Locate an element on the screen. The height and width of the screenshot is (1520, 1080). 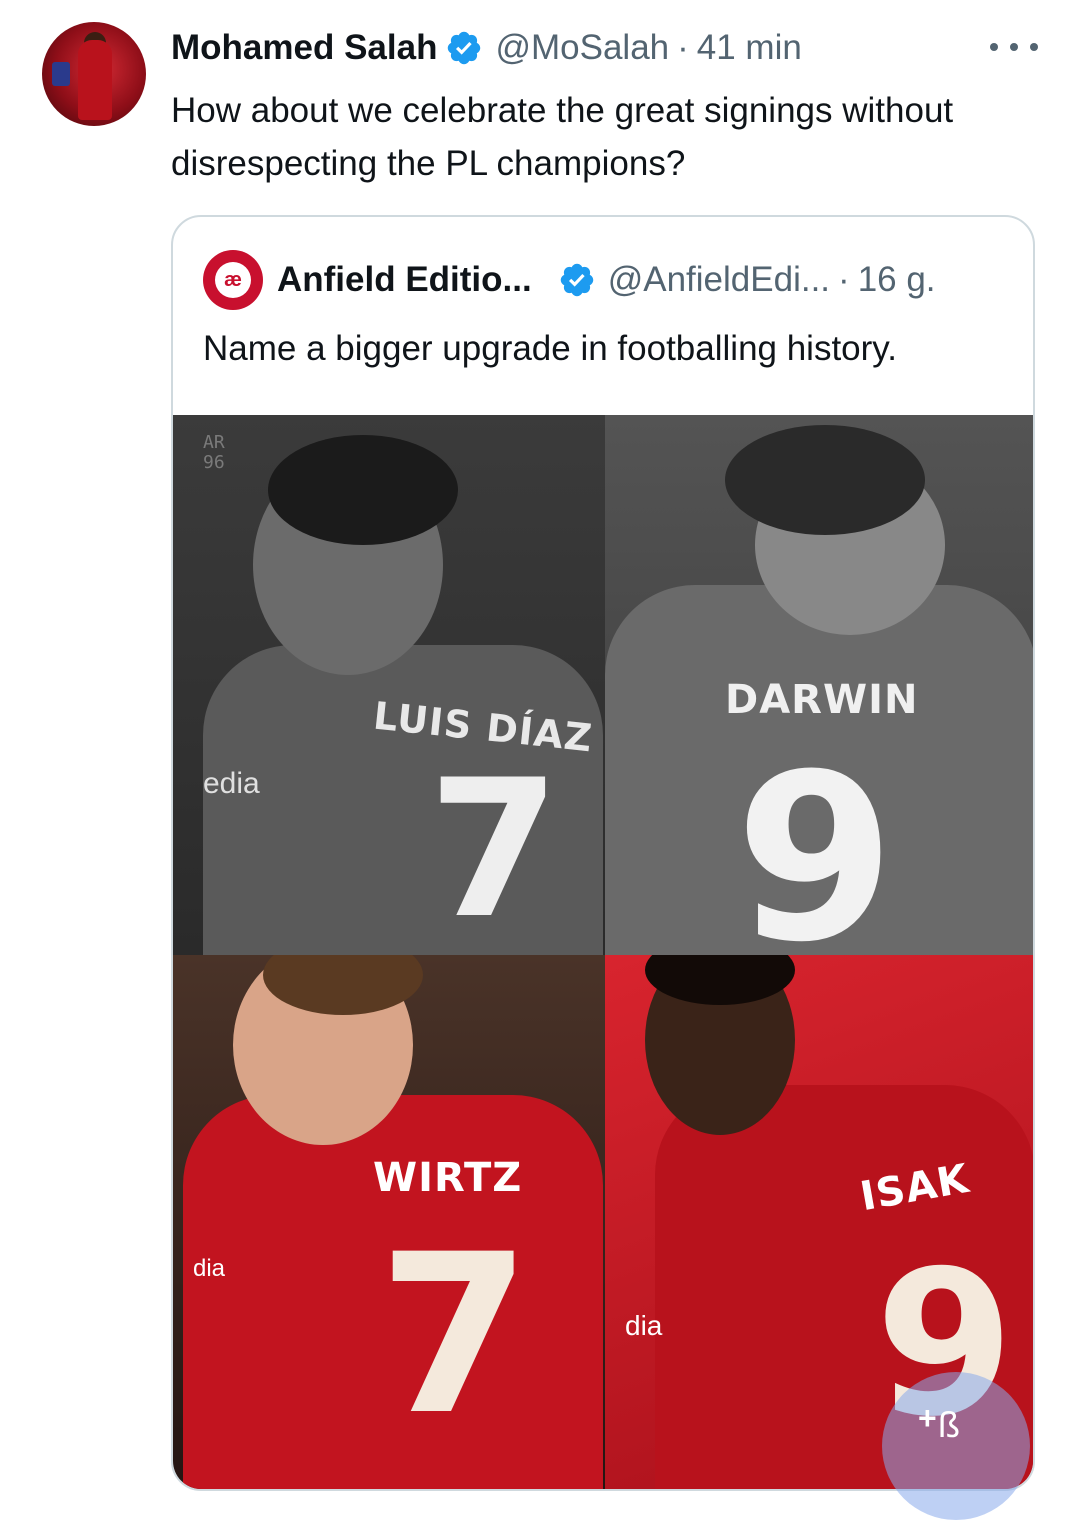
image-watermark: AR 96 is located at coordinates (214, 452).